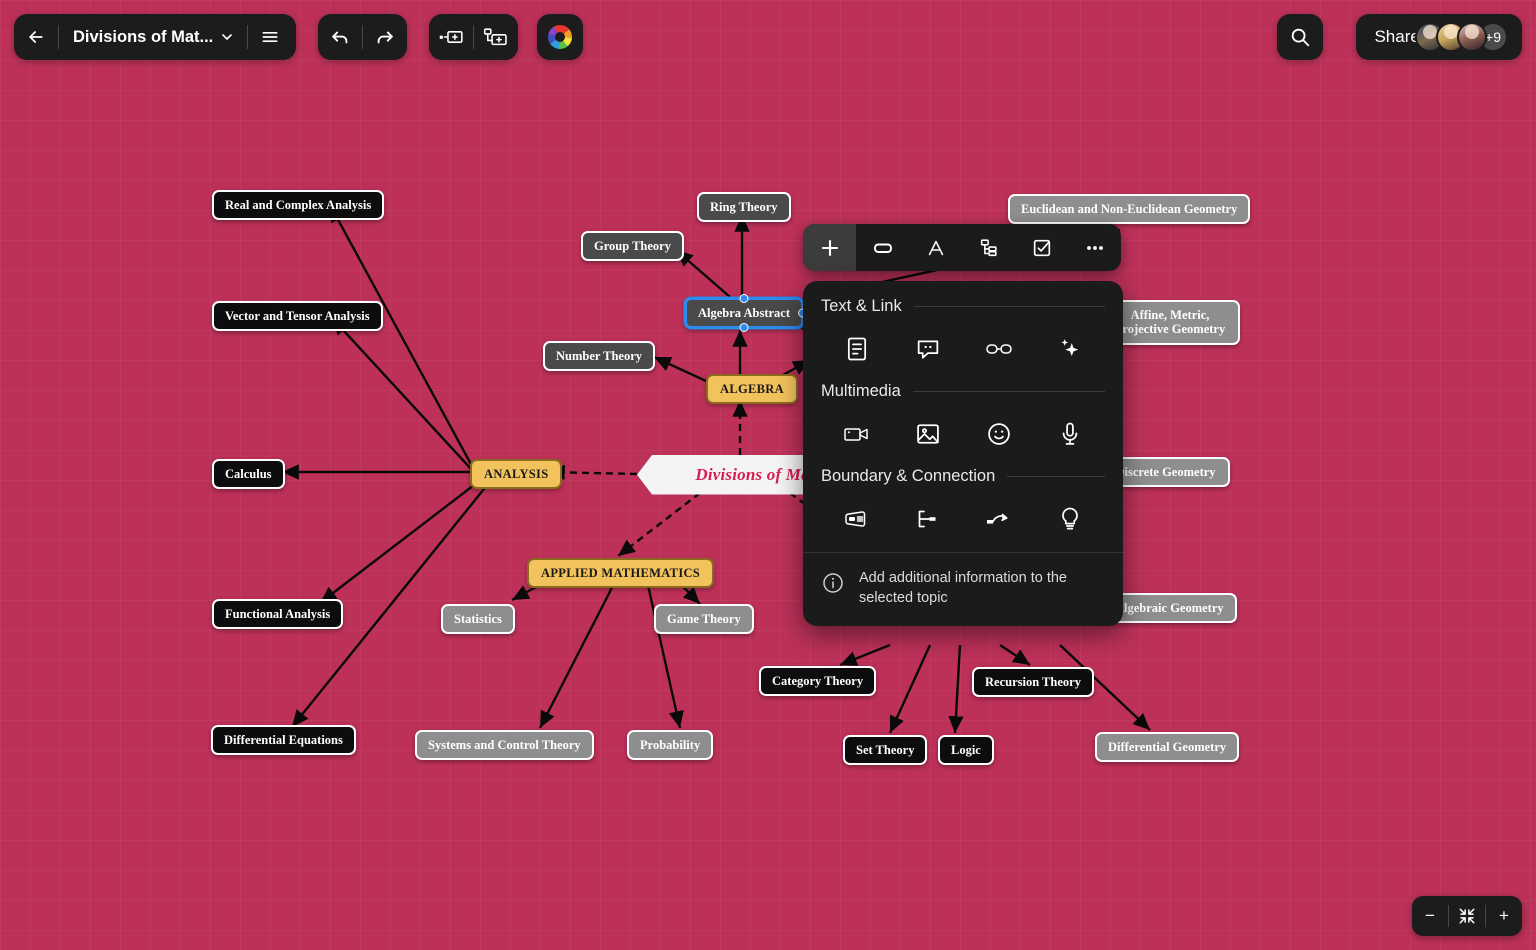  I want to click on insert-boundary-button, so click(856, 519).